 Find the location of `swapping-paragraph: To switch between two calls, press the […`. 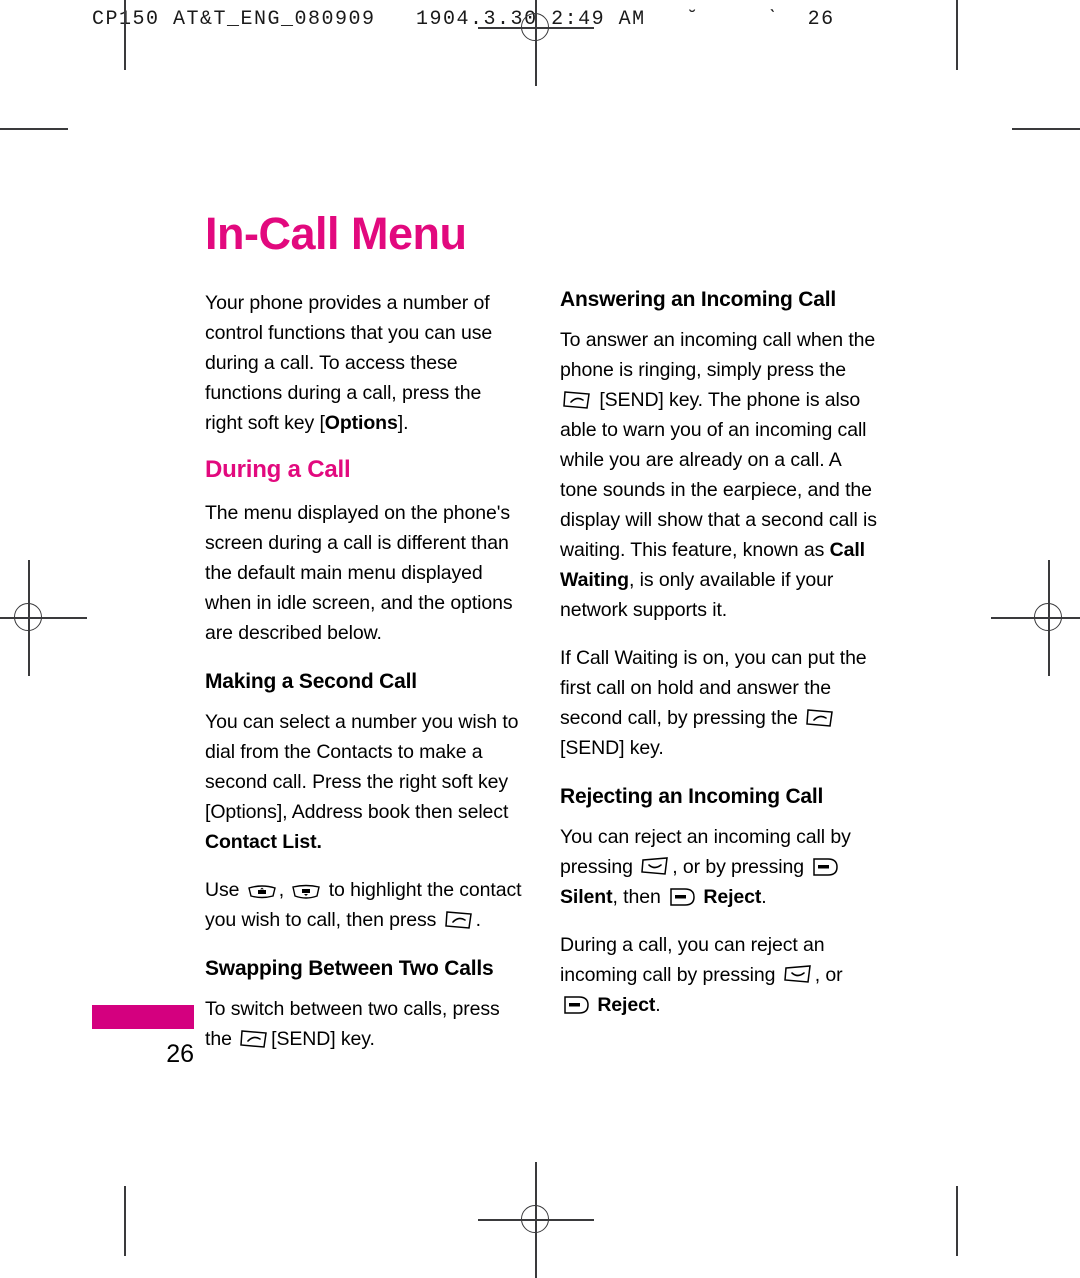

swapping-paragraph: To switch between two calls, press the [… is located at coordinates (364, 1024).